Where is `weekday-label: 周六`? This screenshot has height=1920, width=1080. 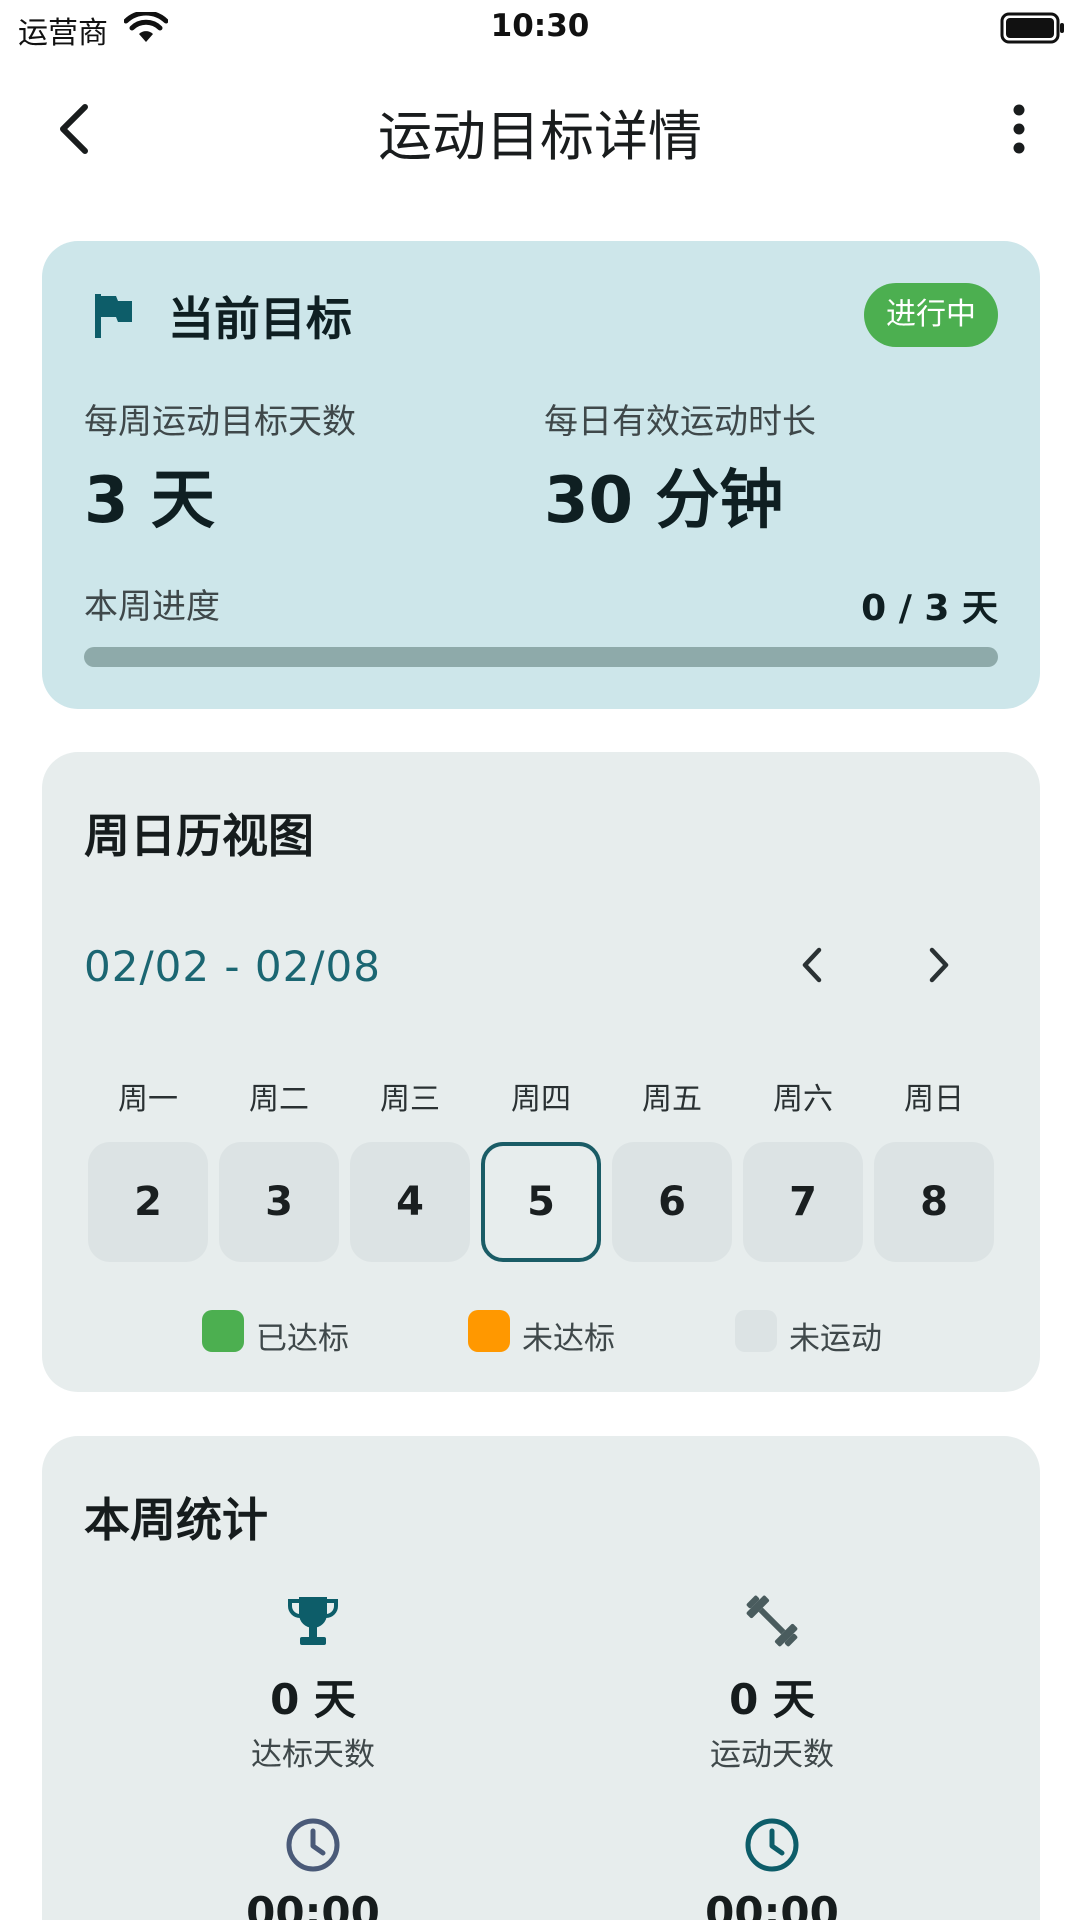 weekday-label: 周六 is located at coordinates (803, 1099).